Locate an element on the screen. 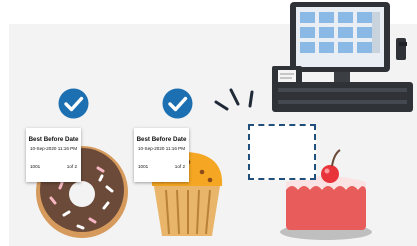 Image resolution: width=417 pixels, height=246 pixels. missing-label-placeholder is located at coordinates (282, 152).